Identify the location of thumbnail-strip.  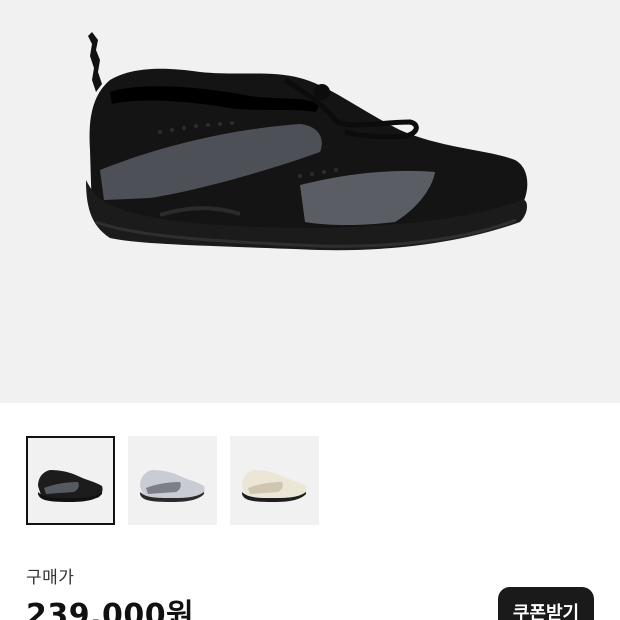
(172, 480).